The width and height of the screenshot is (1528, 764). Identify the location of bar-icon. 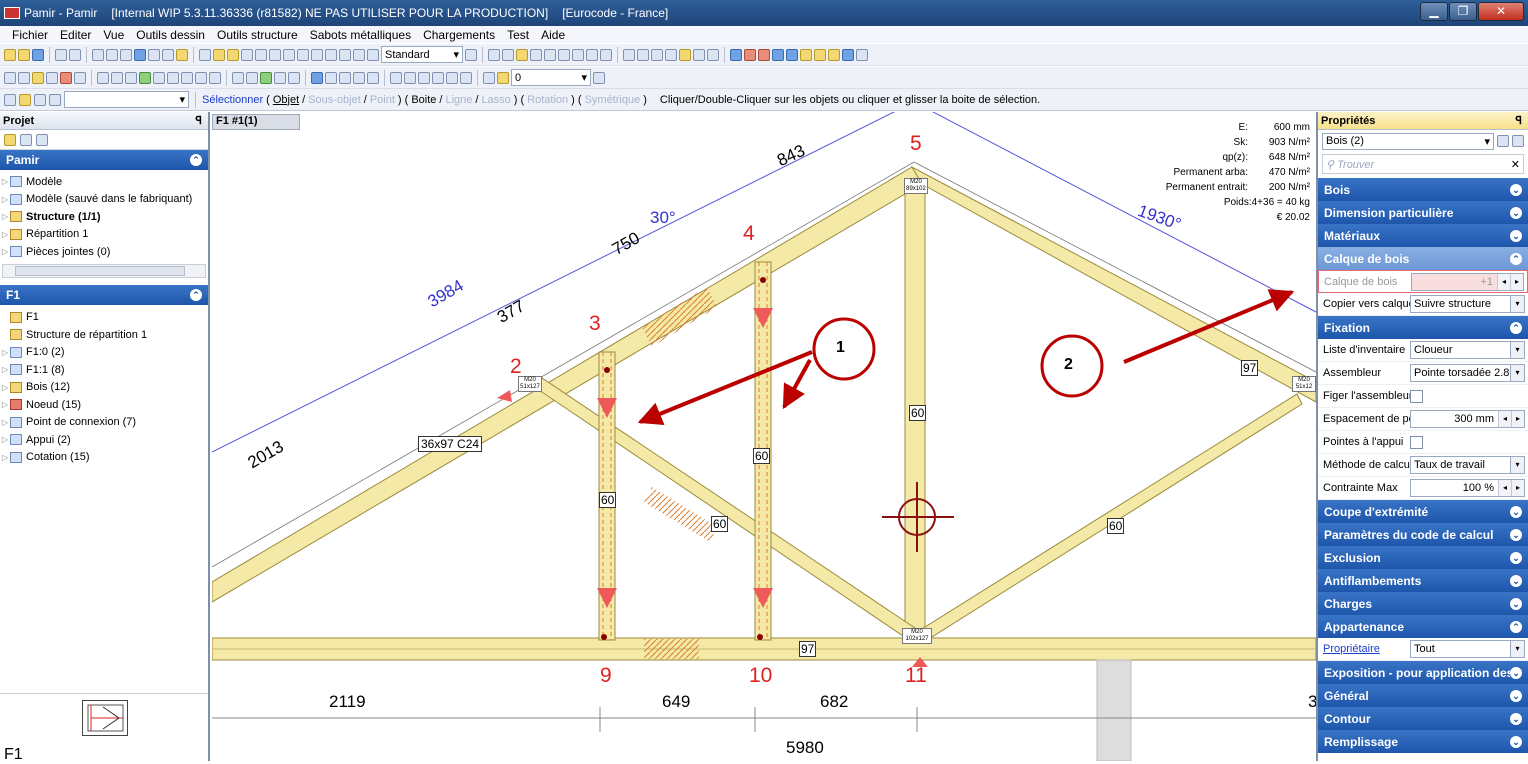
(159, 77).